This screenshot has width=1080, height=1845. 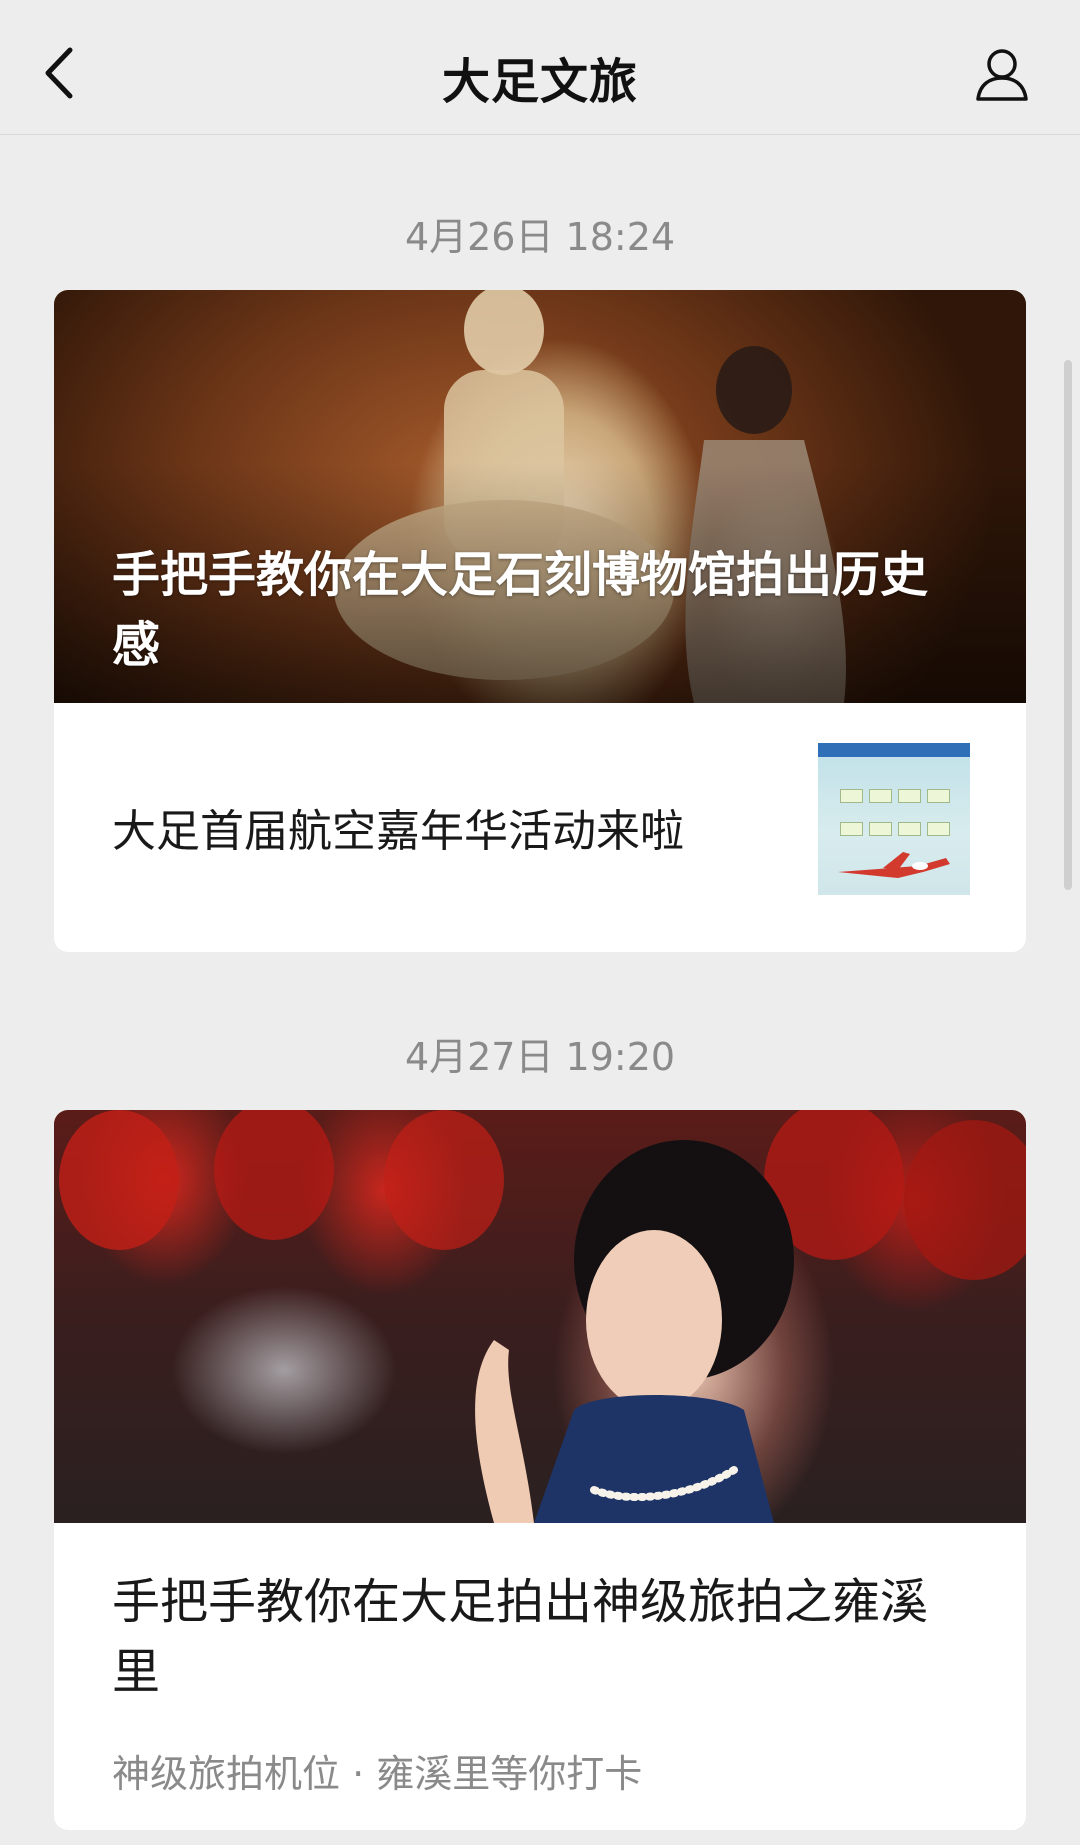 What do you see at coordinates (398, 831) in the screenshot?
I see `article-title: 大足首届航空嘉年华活动来啦` at bounding box center [398, 831].